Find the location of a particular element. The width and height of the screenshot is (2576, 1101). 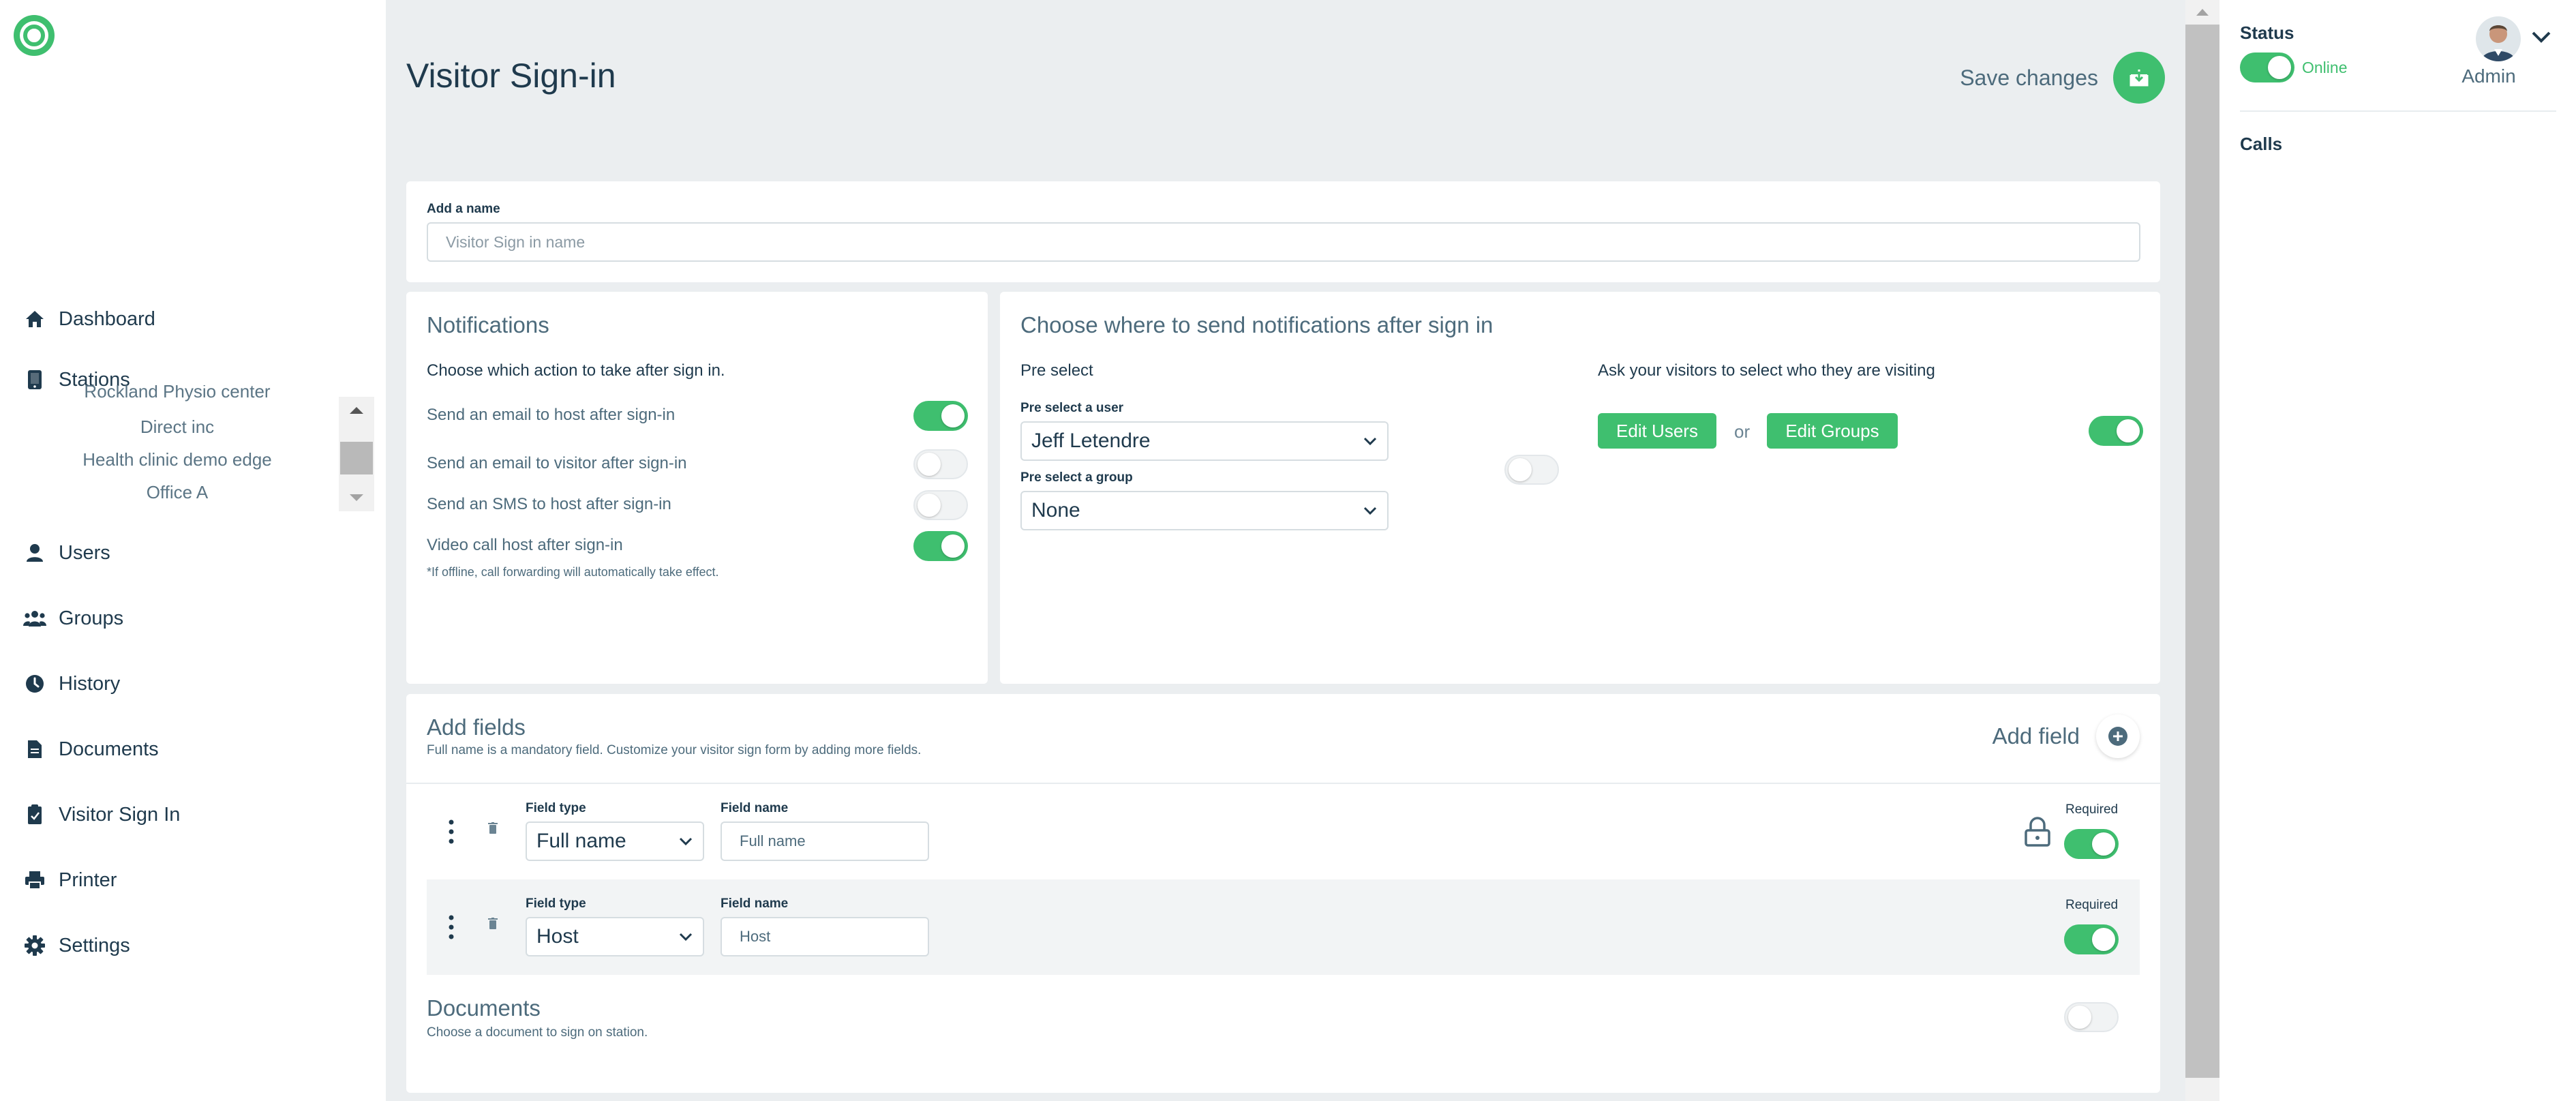

edit-groups-button: Edit Groups is located at coordinates (1832, 431).